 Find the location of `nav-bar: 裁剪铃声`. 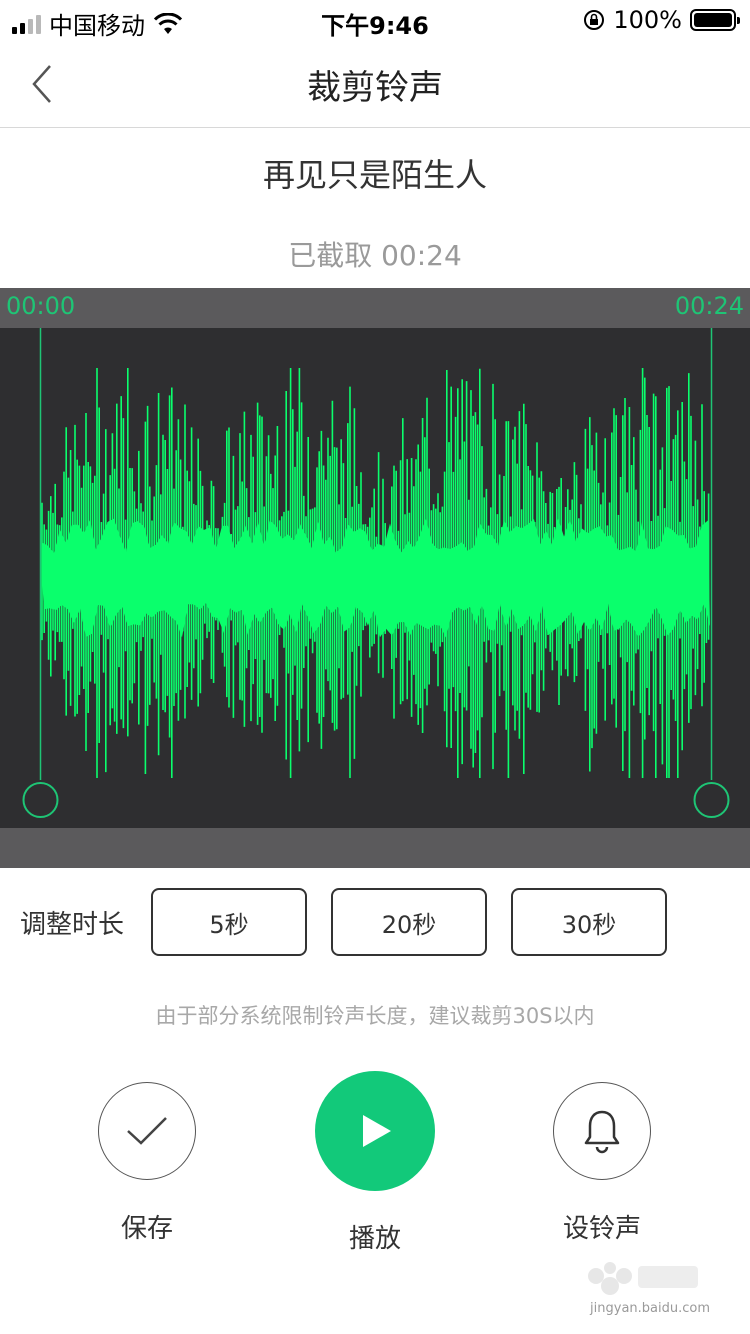

nav-bar: 裁剪铃声 is located at coordinates (375, 84).